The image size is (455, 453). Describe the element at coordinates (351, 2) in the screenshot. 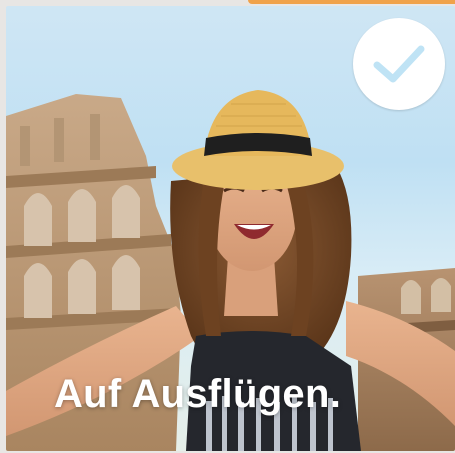

I see `accent-bar` at that location.